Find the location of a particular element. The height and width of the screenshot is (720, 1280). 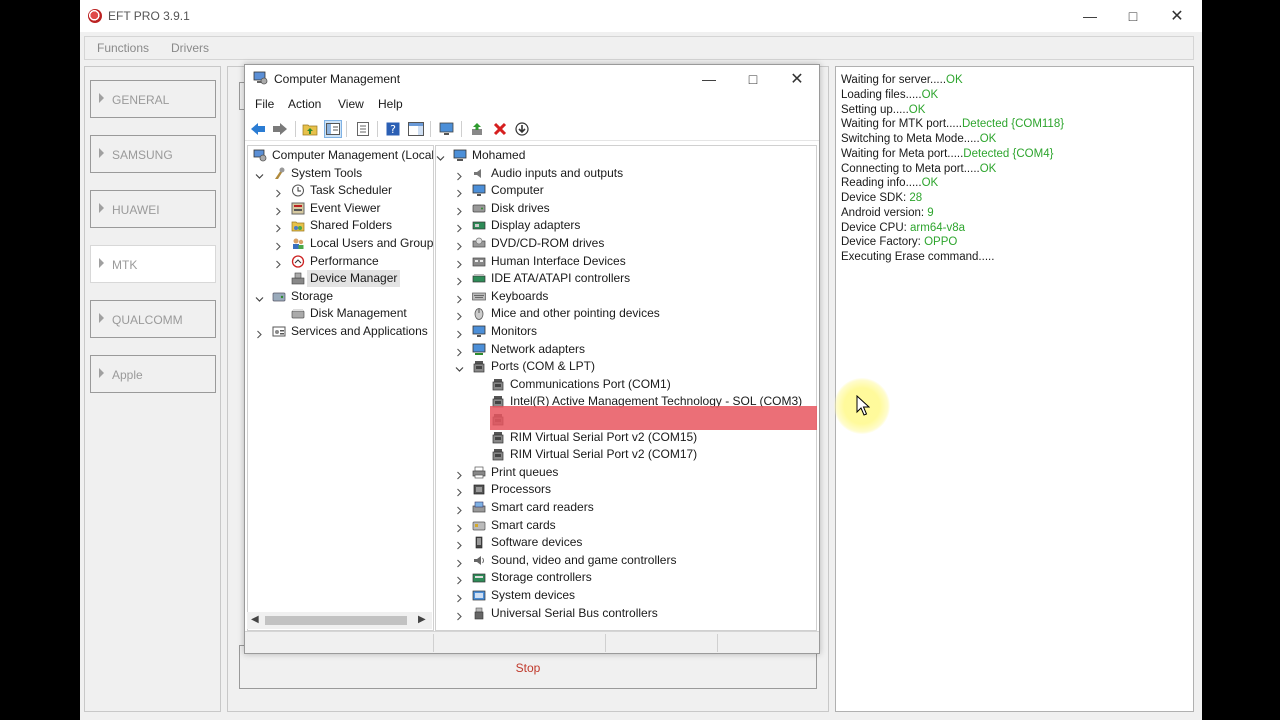

tree-item: Smart card readers is located at coordinates (626, 507).